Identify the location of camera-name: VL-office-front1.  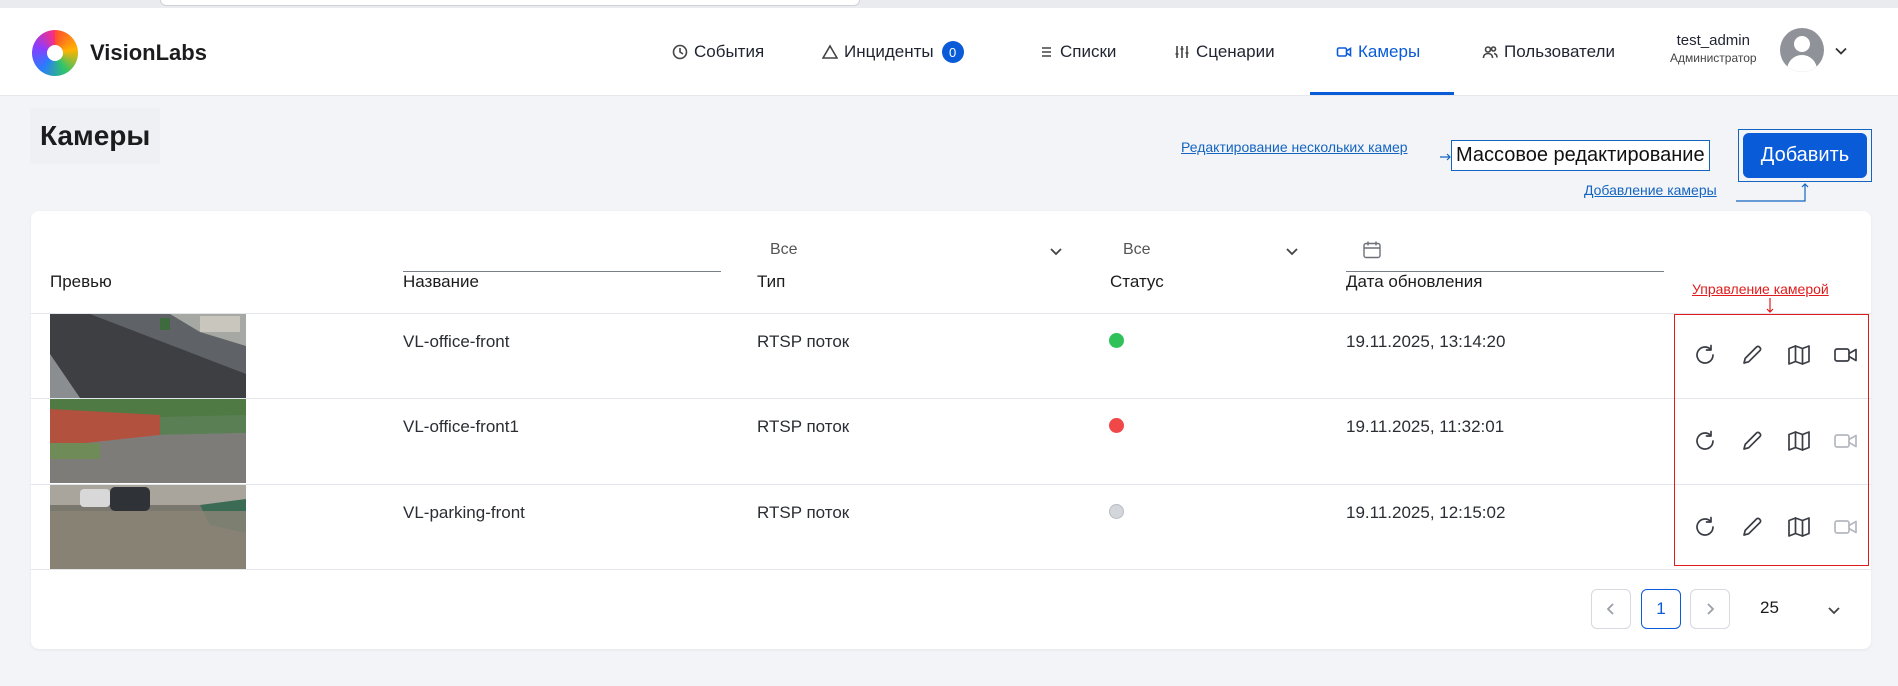
(461, 427).